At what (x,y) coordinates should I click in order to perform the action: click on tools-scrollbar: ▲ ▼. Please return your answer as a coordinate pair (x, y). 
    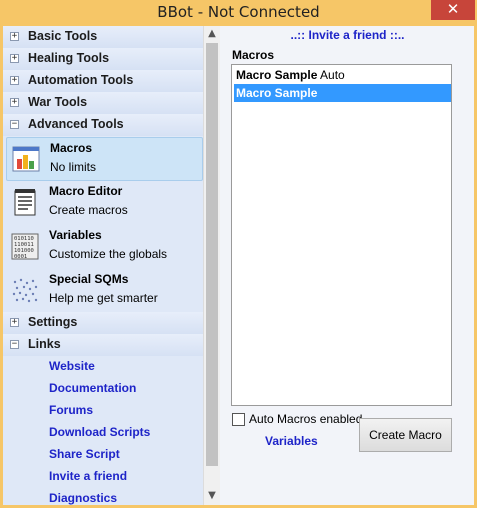
    Looking at the image, I should click on (211, 265).